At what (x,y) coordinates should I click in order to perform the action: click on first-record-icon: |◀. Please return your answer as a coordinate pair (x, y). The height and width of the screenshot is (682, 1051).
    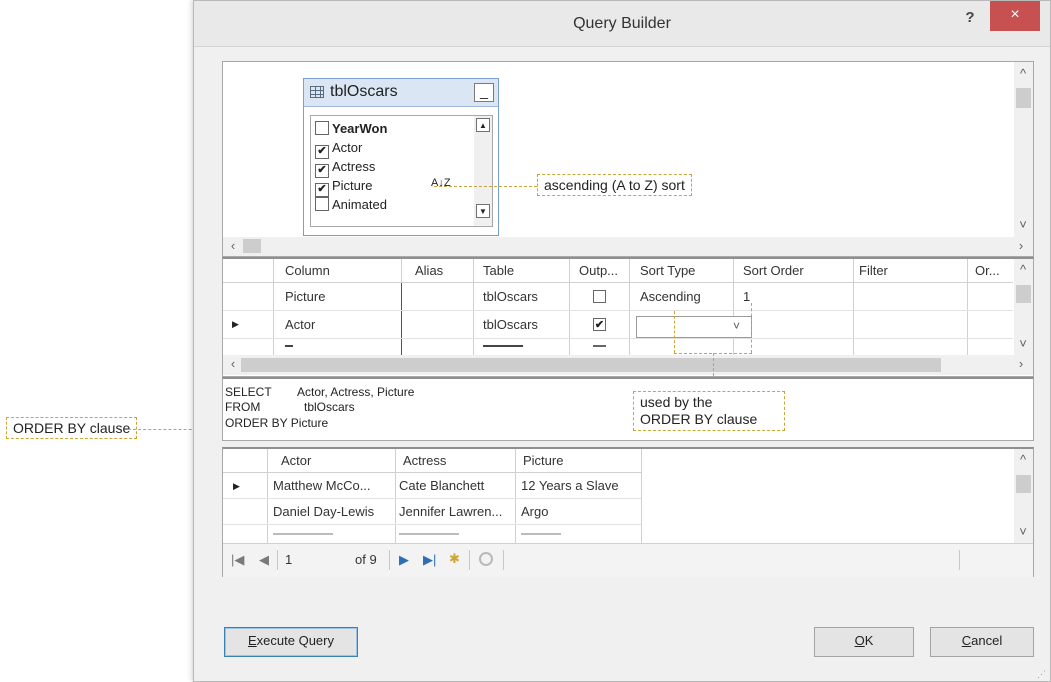
    Looking at the image, I should click on (237, 560).